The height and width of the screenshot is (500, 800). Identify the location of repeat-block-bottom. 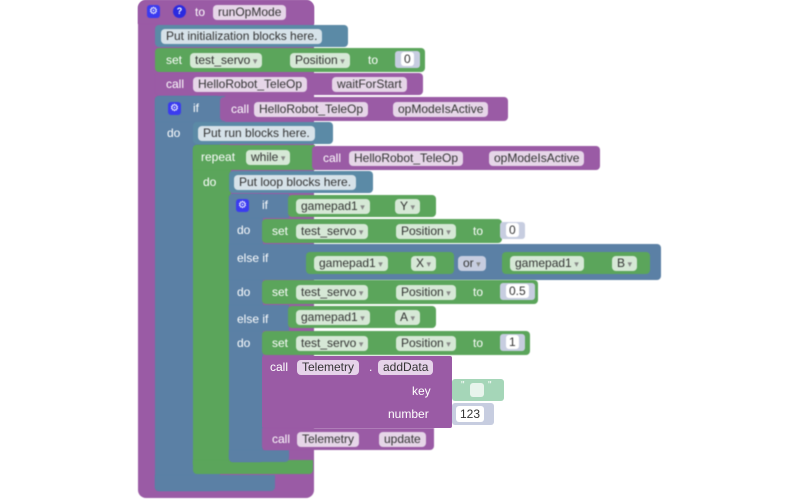
(253, 467).